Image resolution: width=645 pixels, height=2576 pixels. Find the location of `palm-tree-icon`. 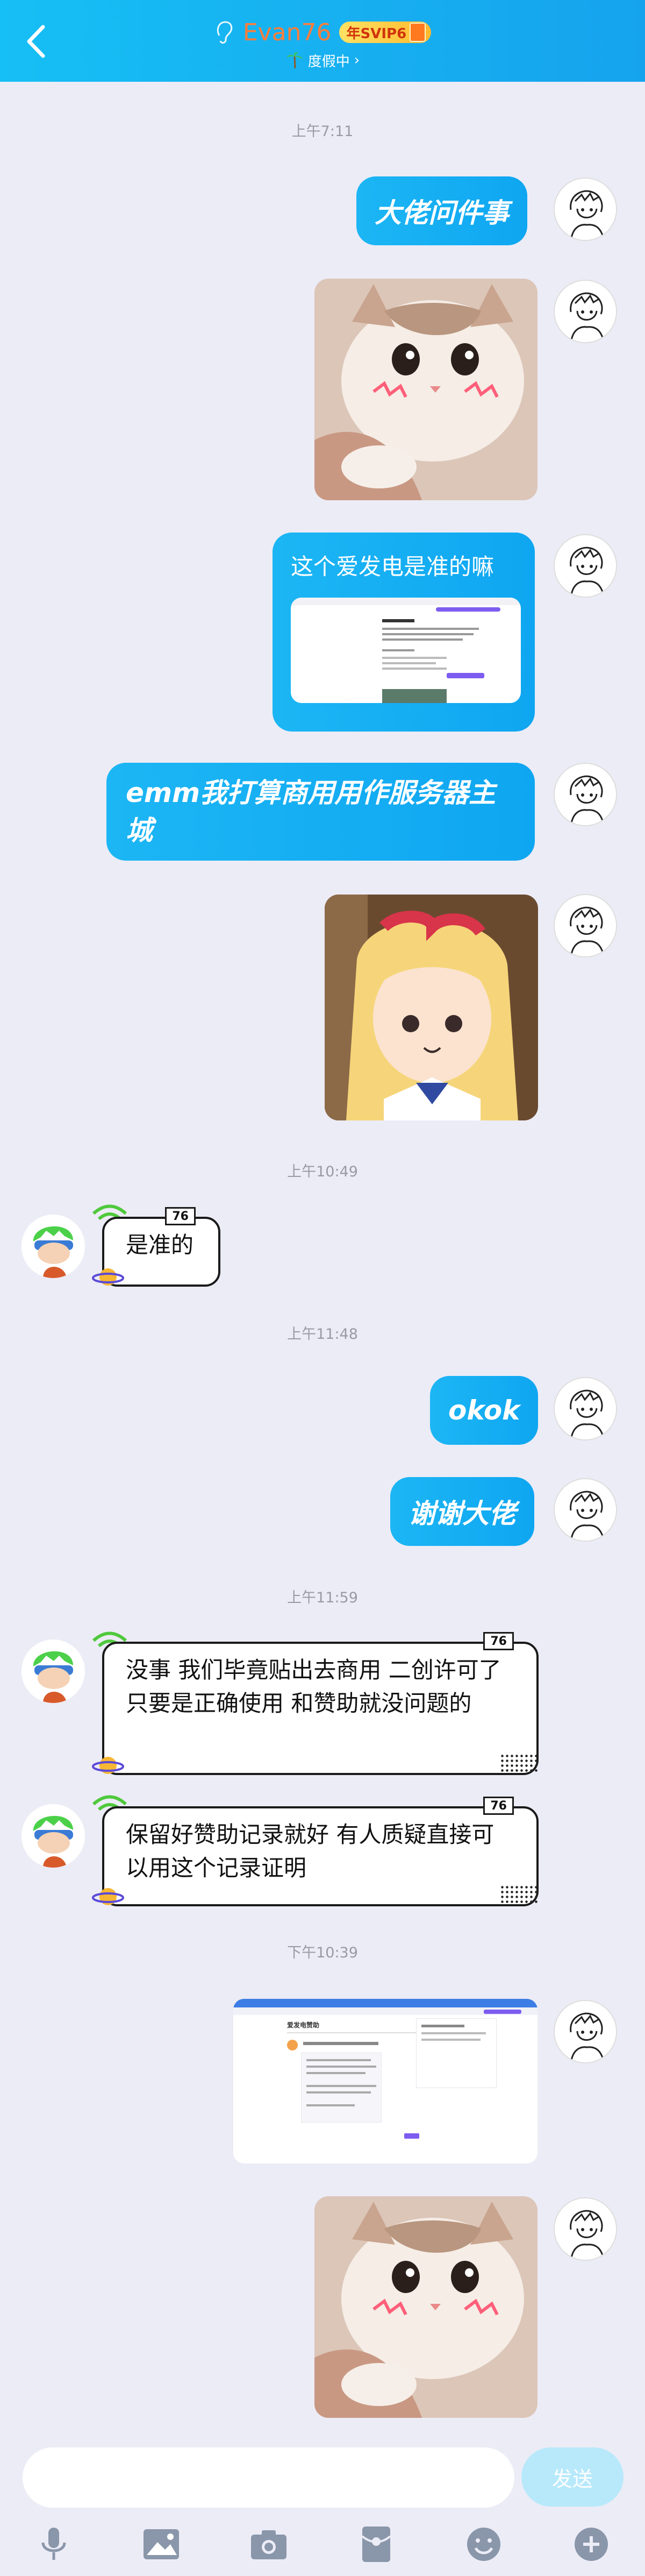

palm-tree-icon is located at coordinates (294, 60).